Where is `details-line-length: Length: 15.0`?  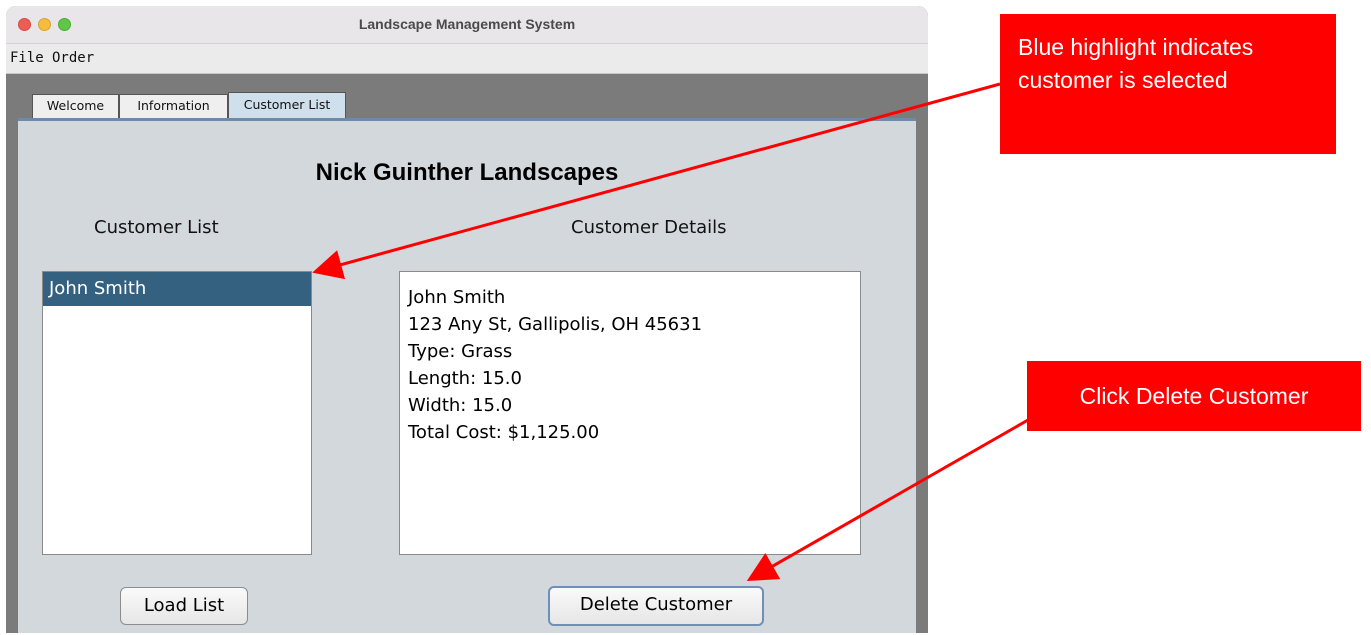 details-line-length: Length: 15.0 is located at coordinates (465, 378).